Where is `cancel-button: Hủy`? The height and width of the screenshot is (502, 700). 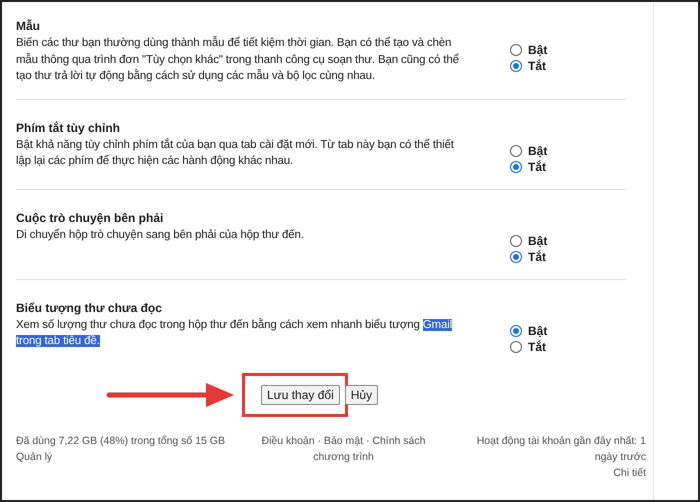
cancel-button: Hủy is located at coordinates (361, 394).